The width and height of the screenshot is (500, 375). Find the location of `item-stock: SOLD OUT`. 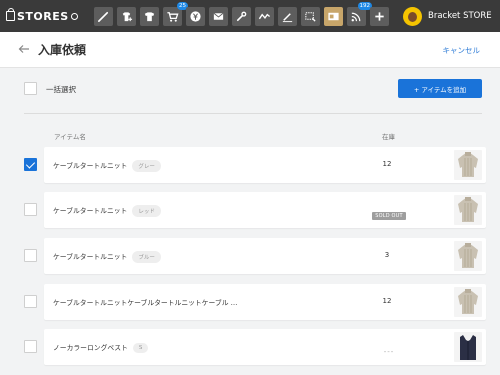

item-stock: SOLD OUT is located at coordinates (389, 211).